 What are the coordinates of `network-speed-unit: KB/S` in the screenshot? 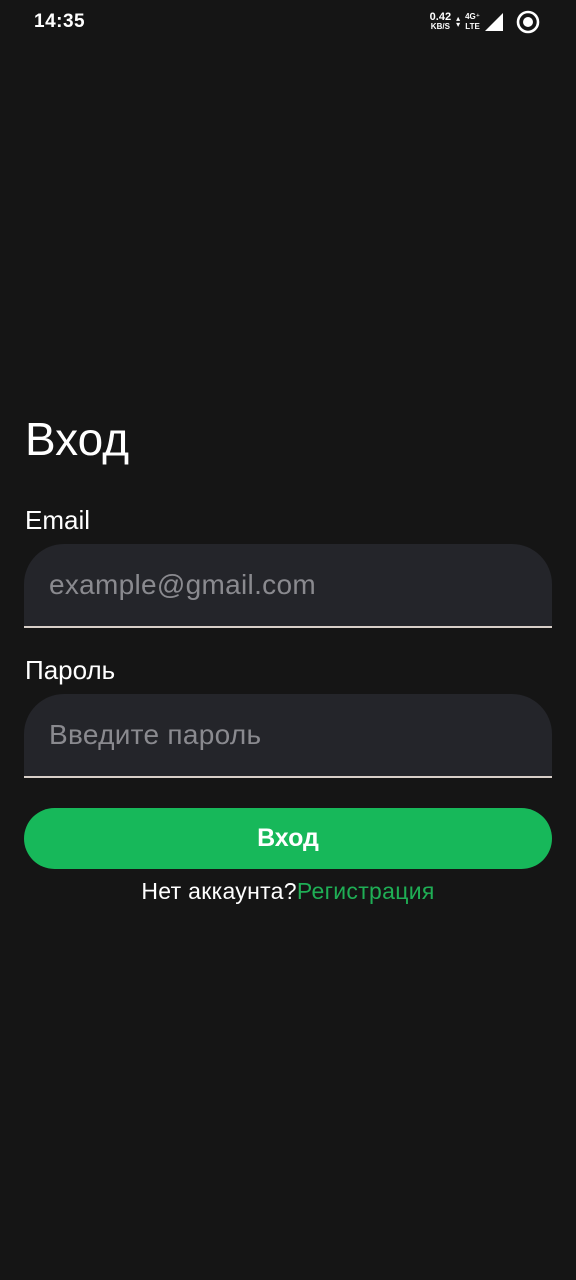 It's located at (440, 26).